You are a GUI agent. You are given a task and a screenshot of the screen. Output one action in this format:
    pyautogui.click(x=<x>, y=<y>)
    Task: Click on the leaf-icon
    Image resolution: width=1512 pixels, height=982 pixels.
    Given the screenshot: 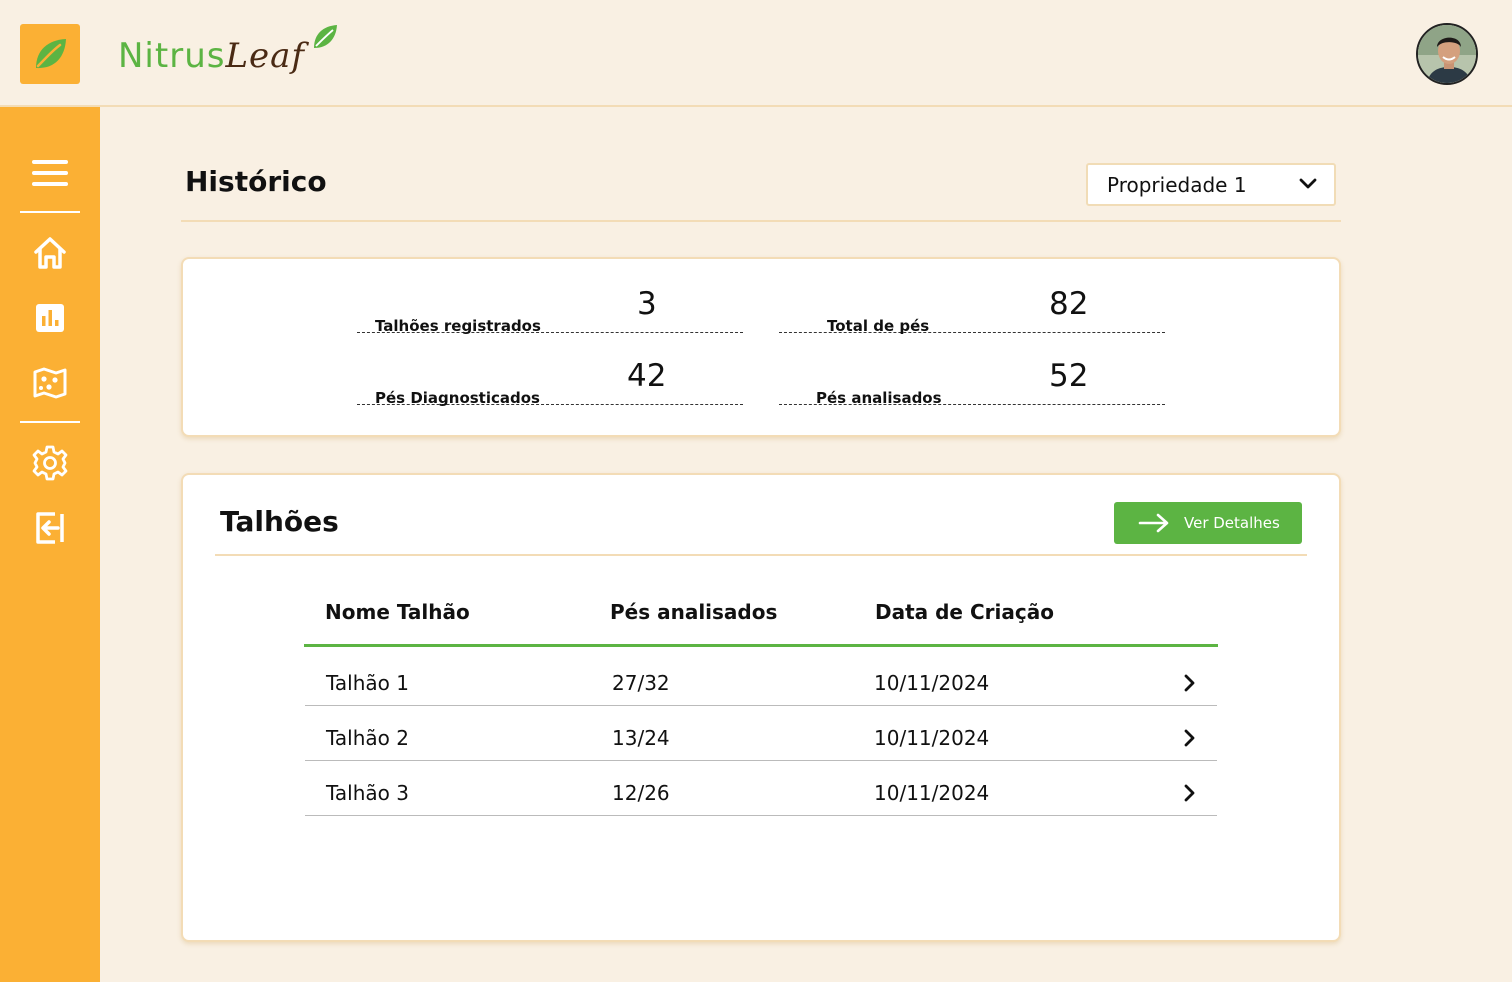 What is the action you would take?
    pyautogui.click(x=51, y=54)
    